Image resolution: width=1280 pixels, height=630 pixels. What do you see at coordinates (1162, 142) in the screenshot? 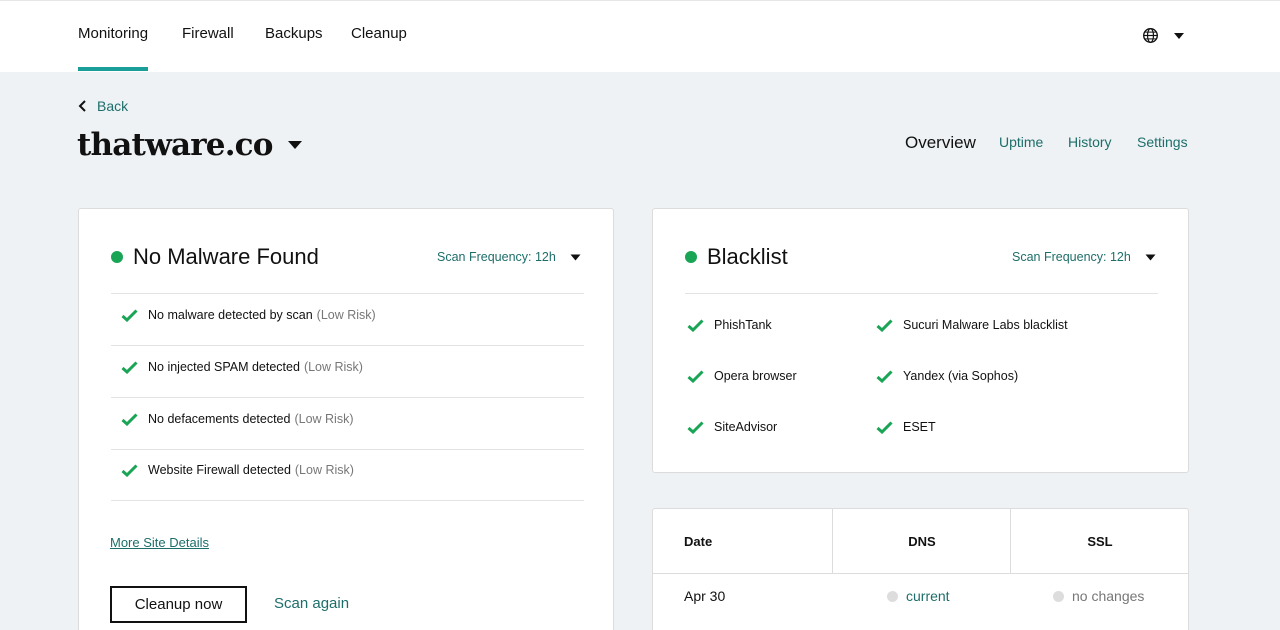
I see `subtab-settings: Settings` at bounding box center [1162, 142].